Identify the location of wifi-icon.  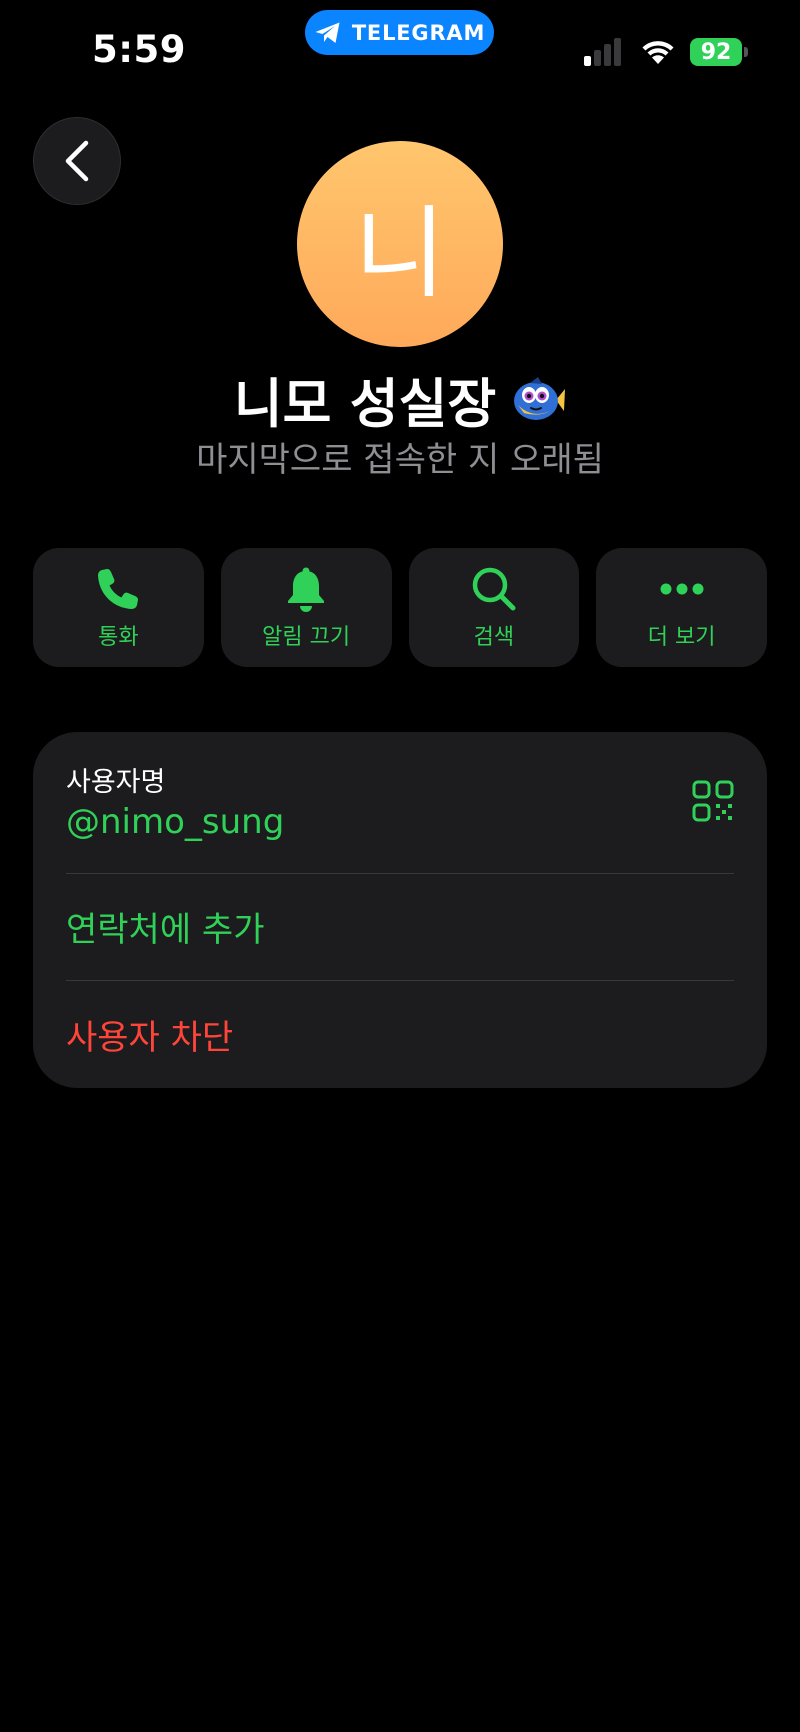
(658, 52).